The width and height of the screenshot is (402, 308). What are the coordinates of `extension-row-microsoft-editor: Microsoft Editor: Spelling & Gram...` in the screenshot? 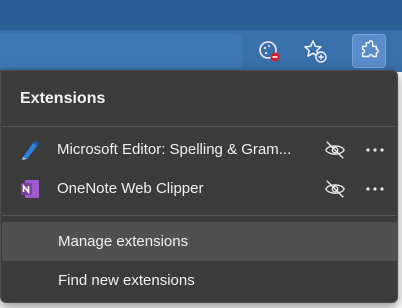 It's located at (199, 150).